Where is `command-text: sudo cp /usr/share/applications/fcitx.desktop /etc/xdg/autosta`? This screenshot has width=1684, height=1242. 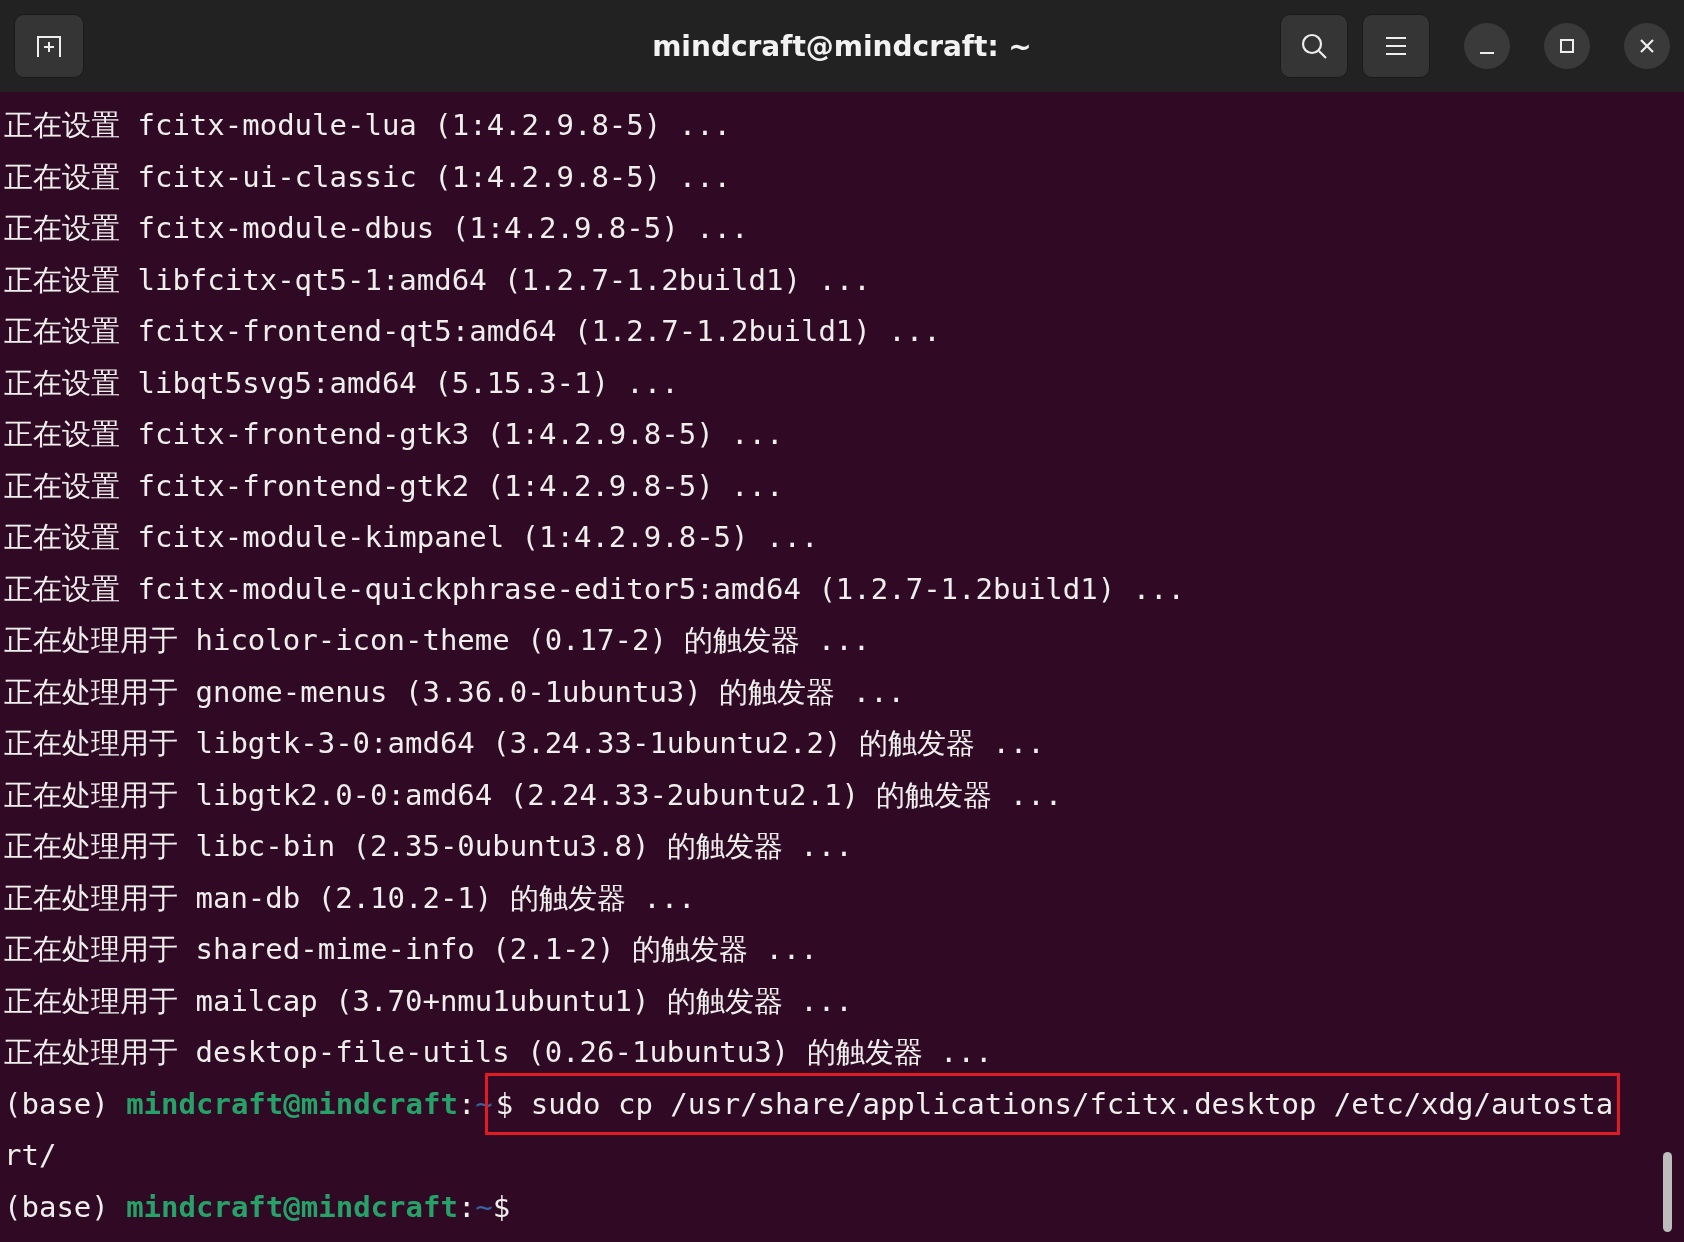
command-text: sudo cp /usr/share/applications/fcitx.desktop /etc/xdg/autosta is located at coordinates (1072, 1104).